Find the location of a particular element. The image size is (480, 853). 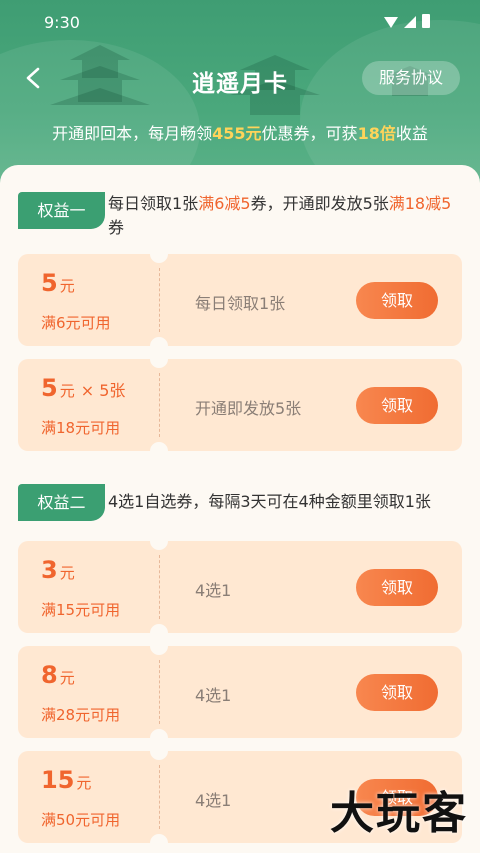

coupon-condition: 满18元可用 is located at coordinates (81, 428).